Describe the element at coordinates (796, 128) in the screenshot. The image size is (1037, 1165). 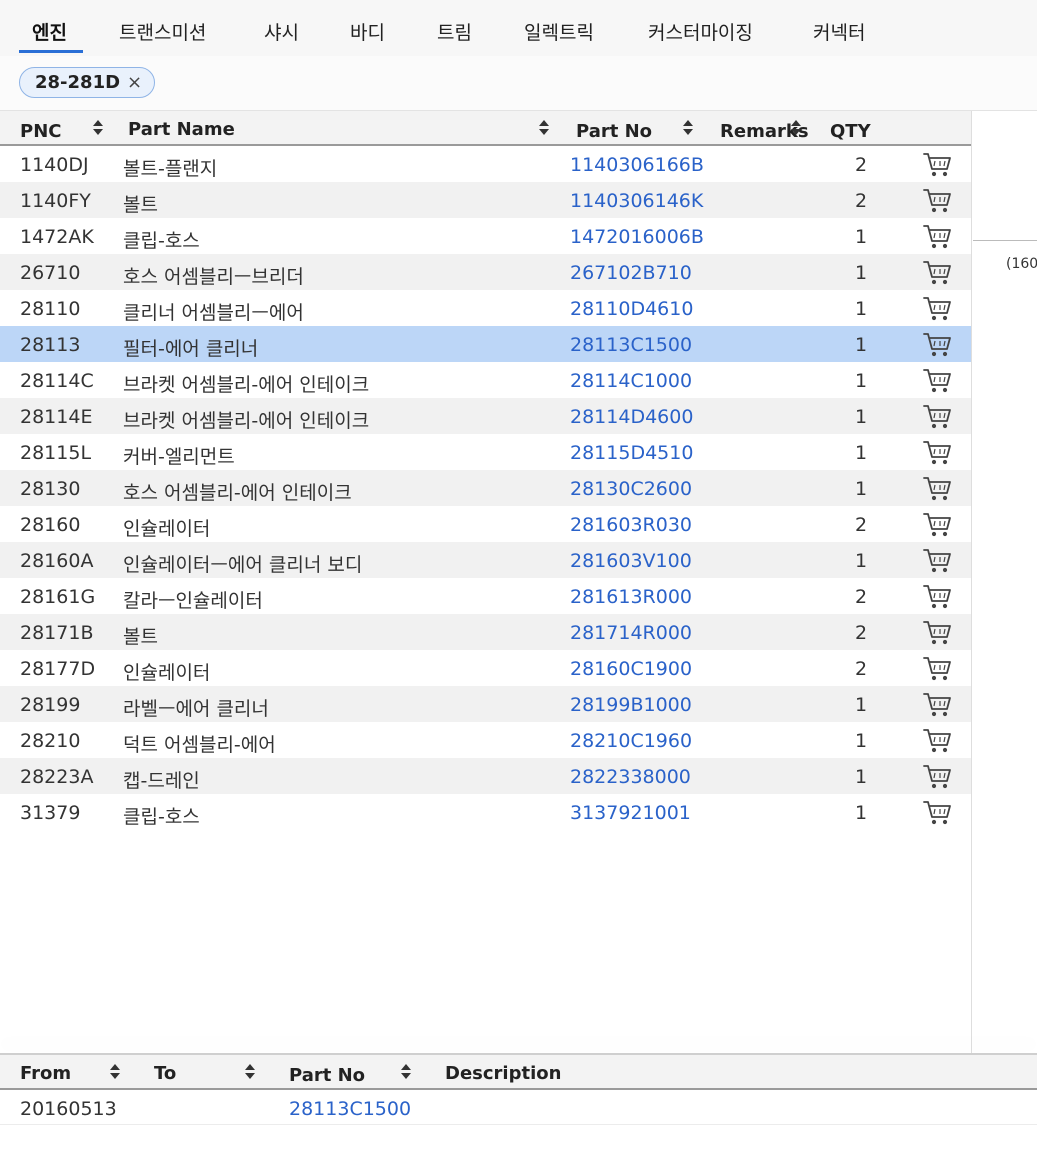
I see `sort-remarks-icon` at that location.